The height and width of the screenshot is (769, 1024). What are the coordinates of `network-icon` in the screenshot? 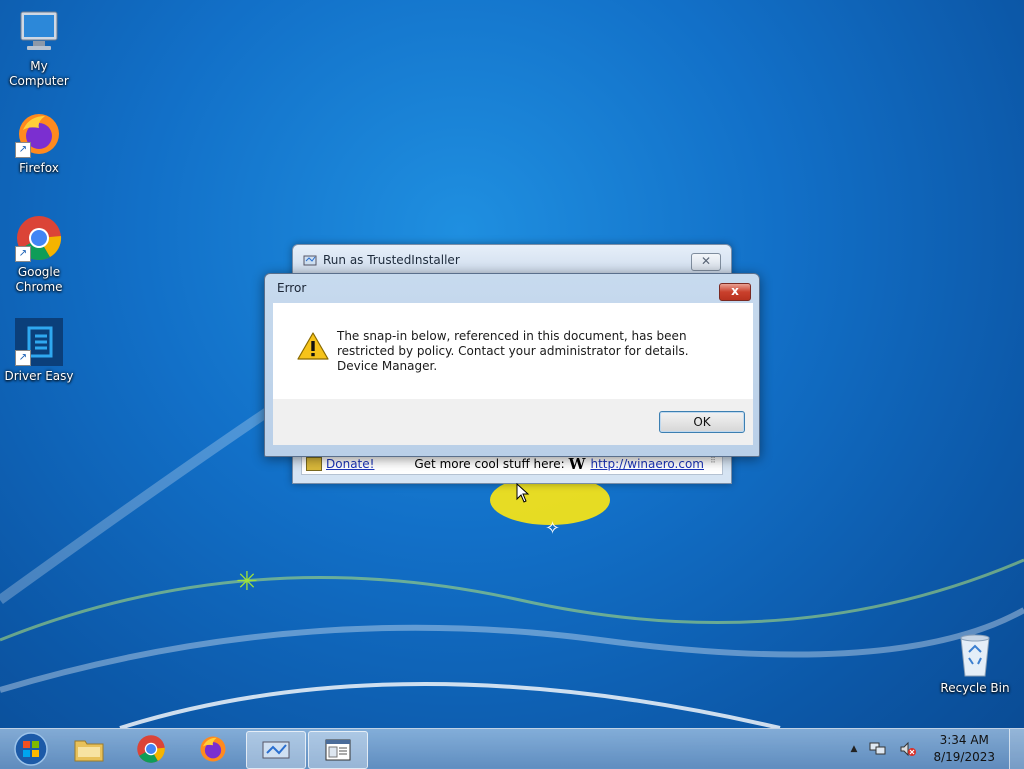 It's located at (878, 749).